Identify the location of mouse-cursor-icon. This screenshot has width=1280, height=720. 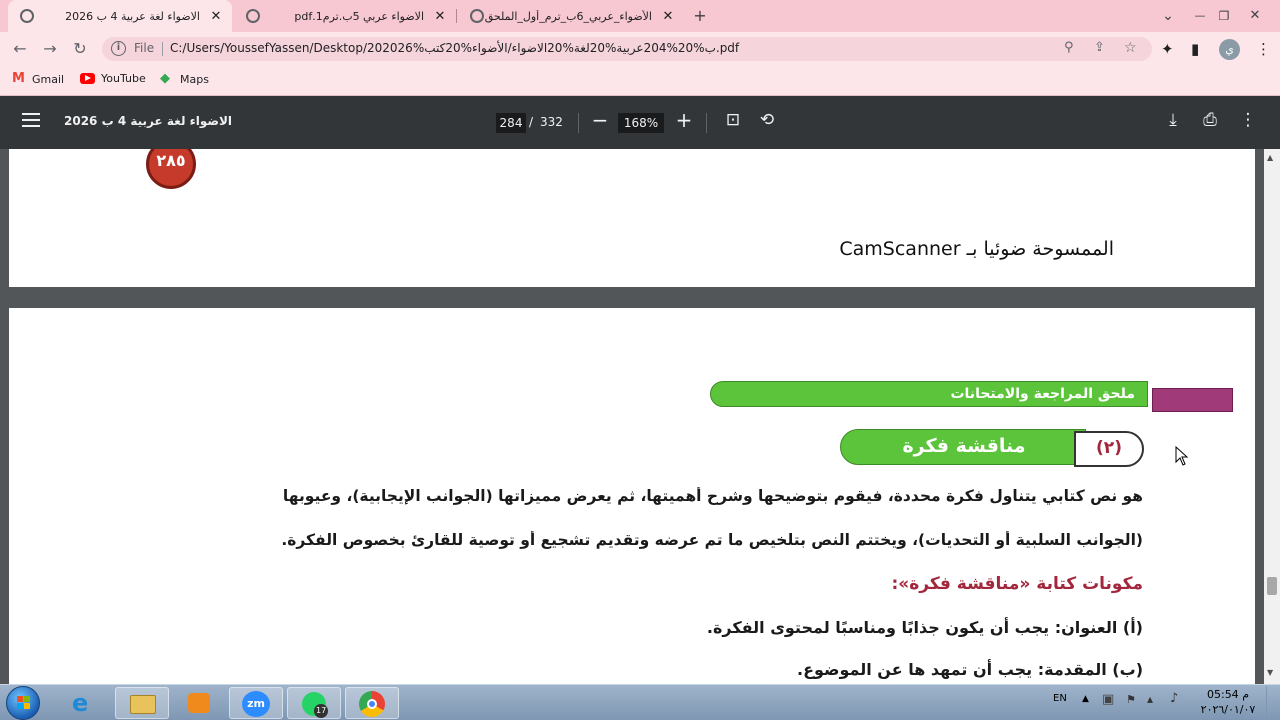
(1182, 456).